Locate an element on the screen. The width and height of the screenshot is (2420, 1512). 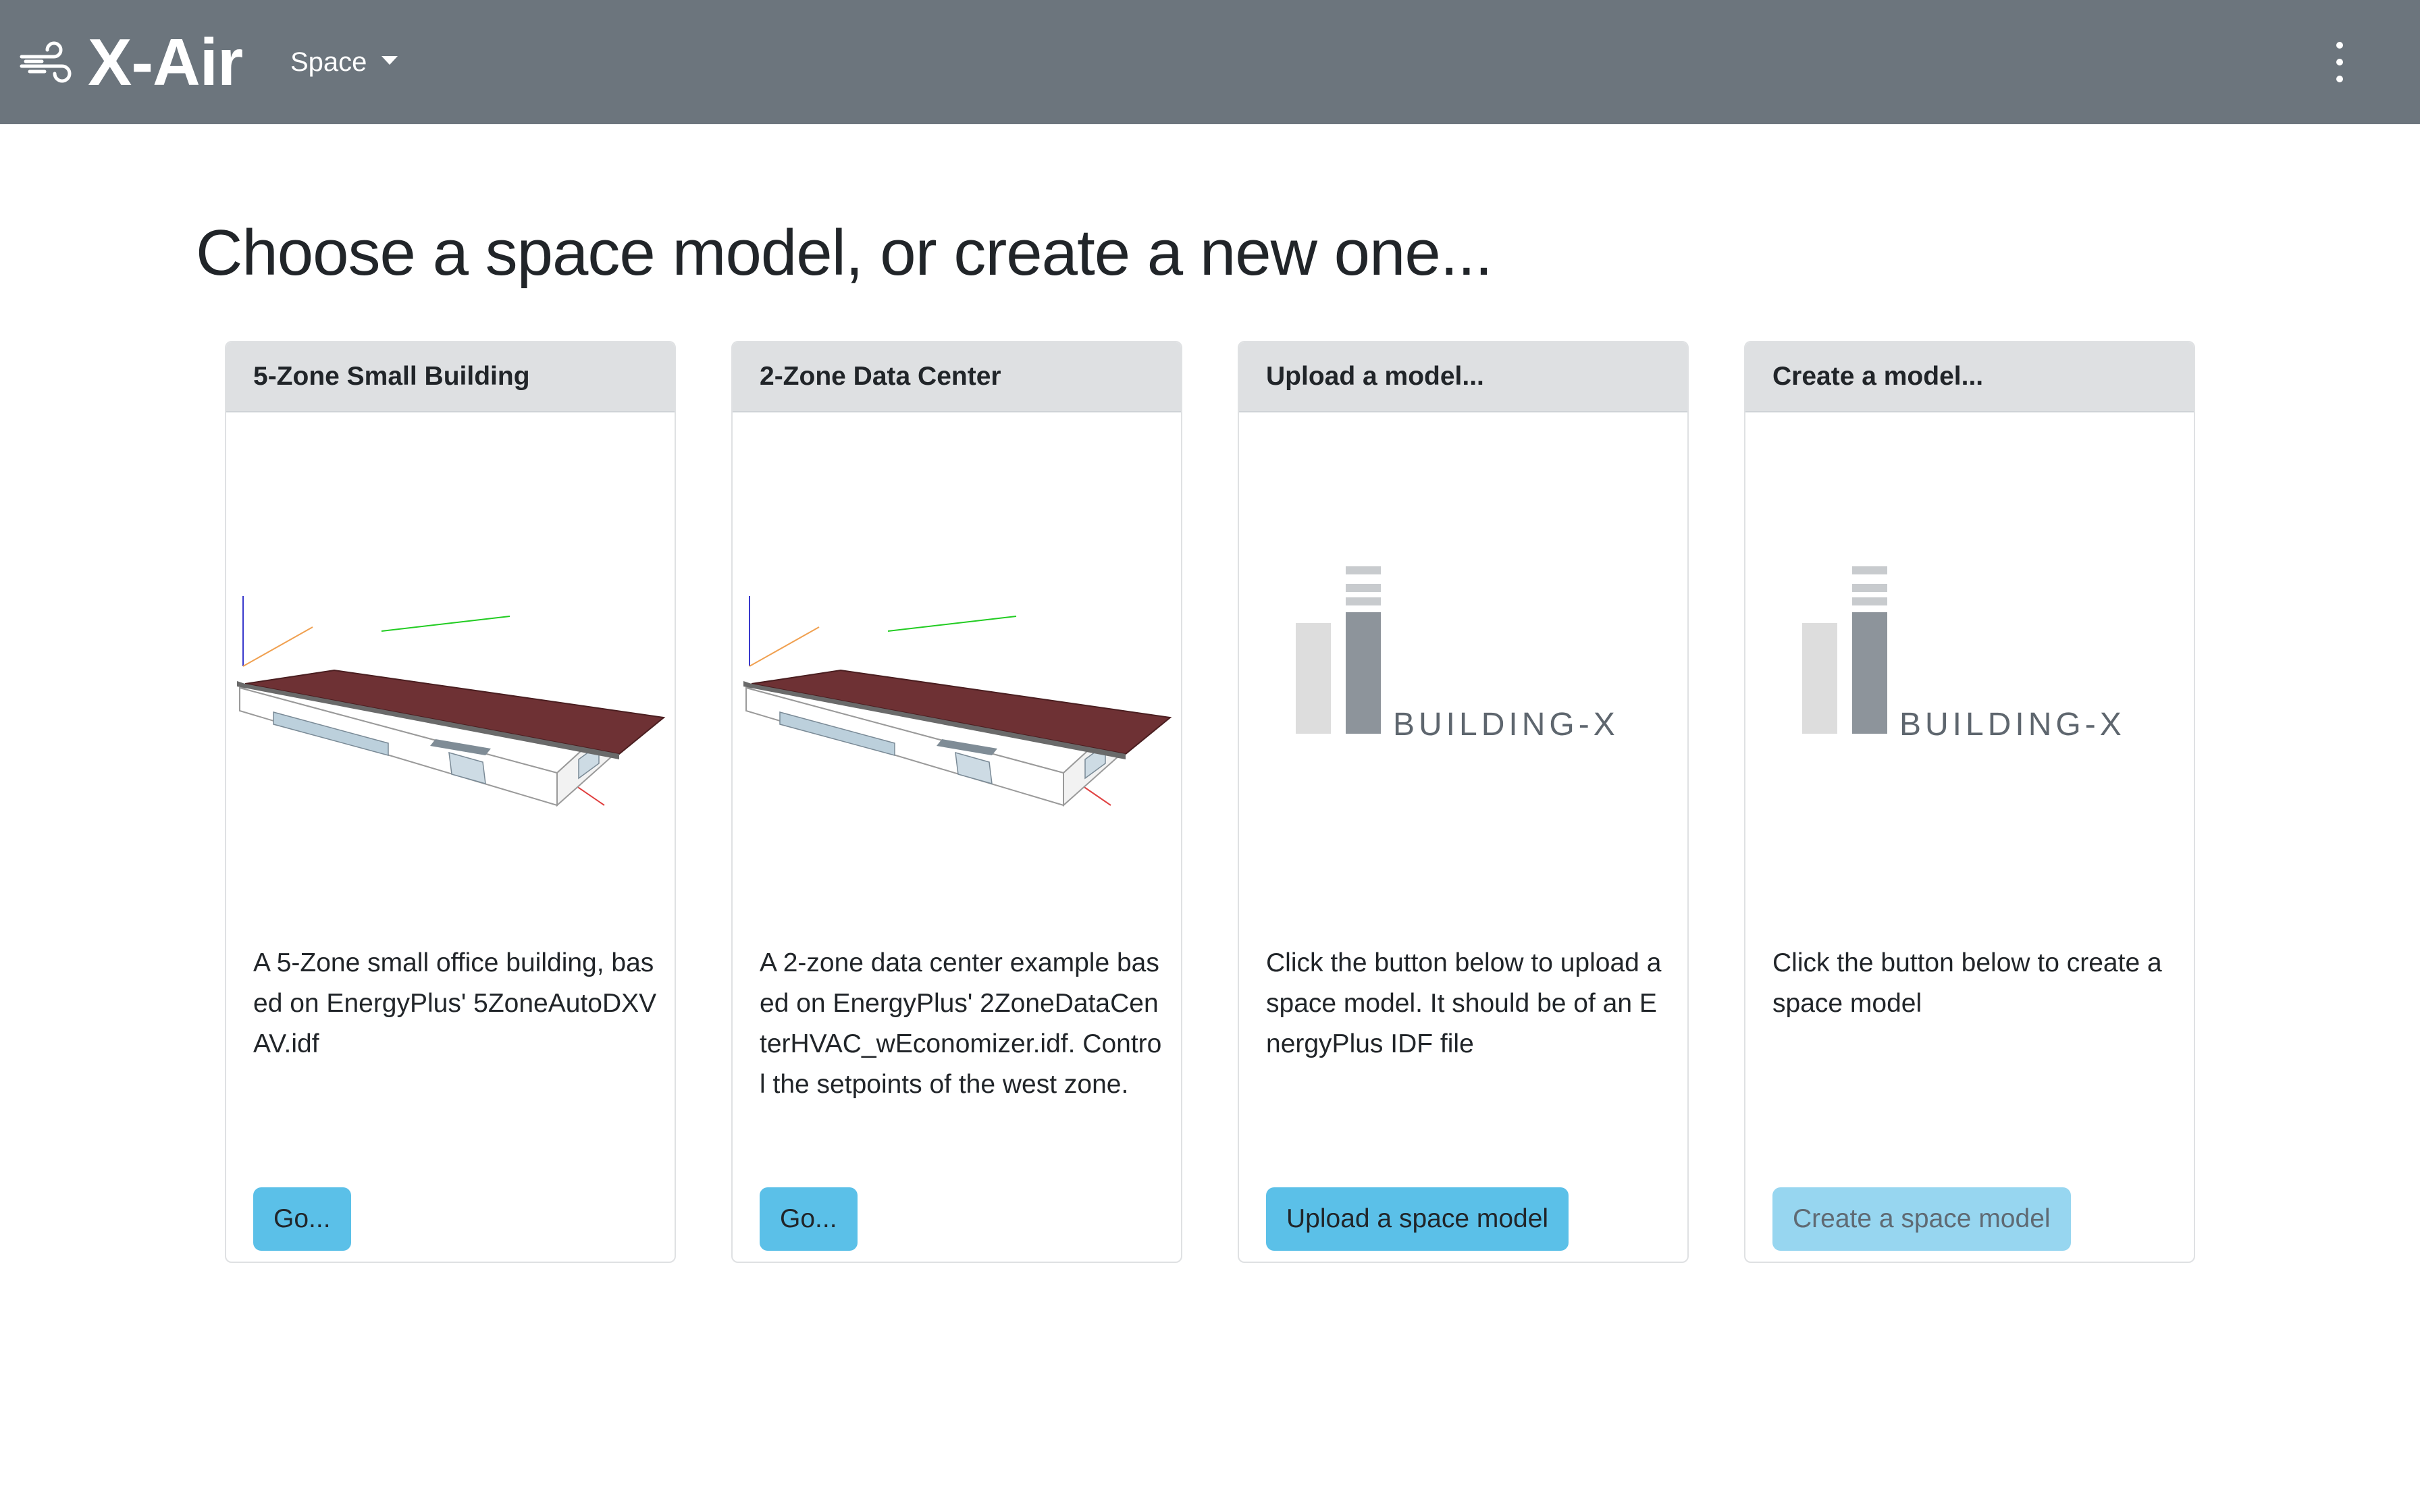
app-name: X-Air is located at coordinates (165, 62).